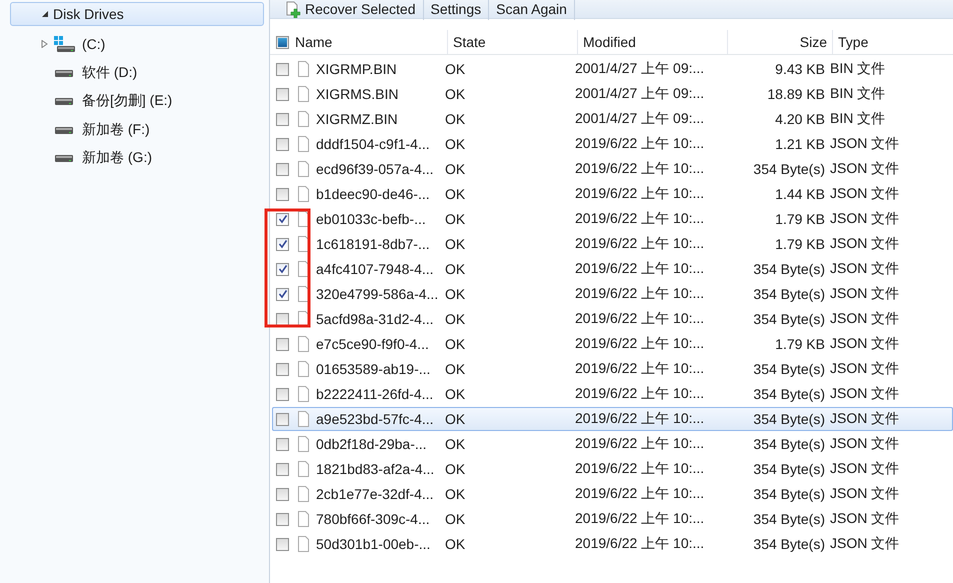 The height and width of the screenshot is (583, 953). I want to click on drive-item: 备份[勿删] (E:), so click(127, 101).